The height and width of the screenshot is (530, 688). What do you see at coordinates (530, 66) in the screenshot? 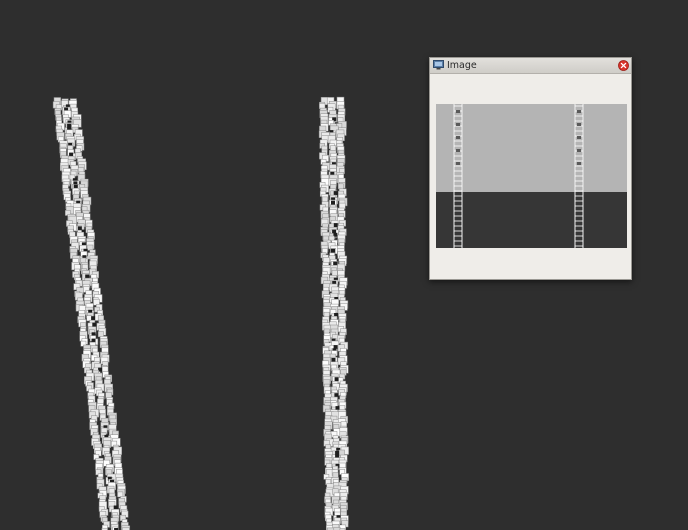
I see `window-titlebar: Image` at bounding box center [530, 66].